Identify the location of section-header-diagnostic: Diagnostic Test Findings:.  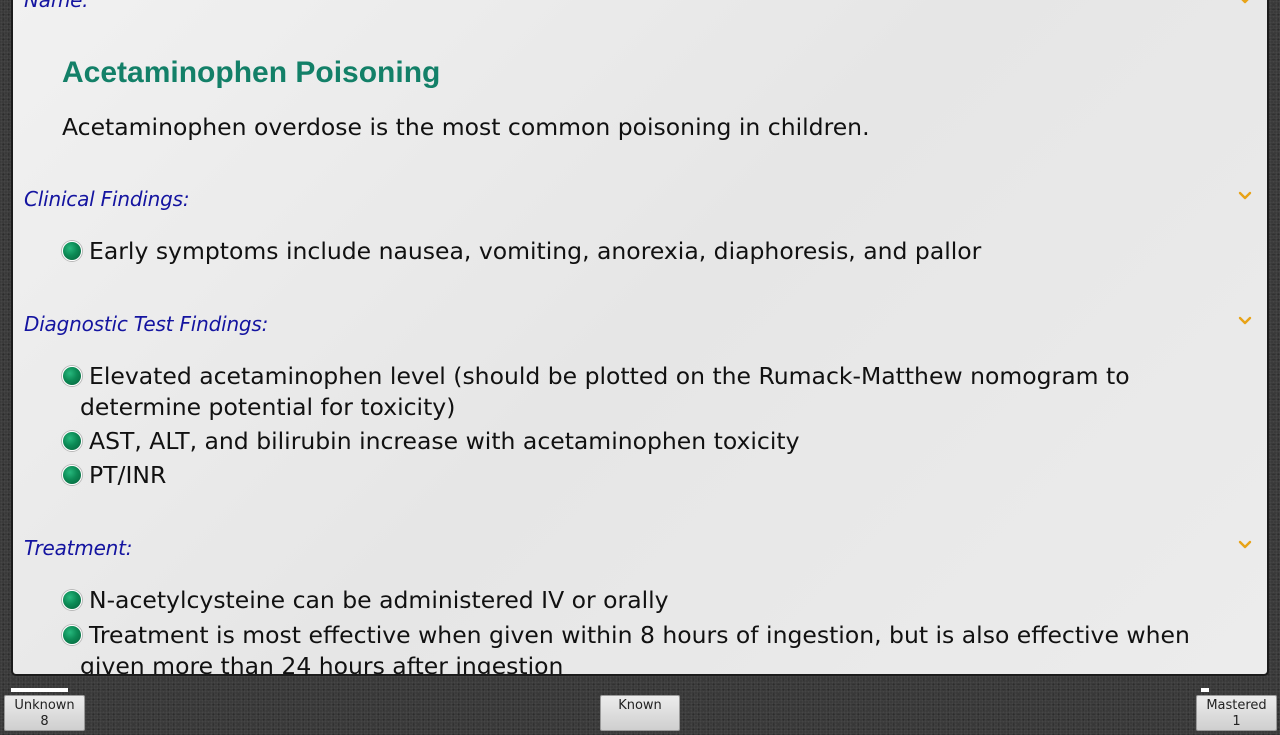
(638, 325).